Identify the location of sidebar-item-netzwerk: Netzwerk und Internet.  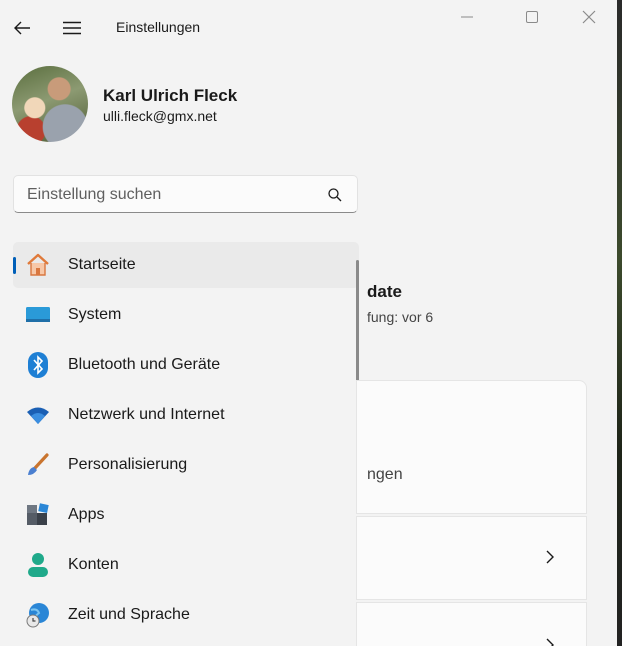
(186, 415).